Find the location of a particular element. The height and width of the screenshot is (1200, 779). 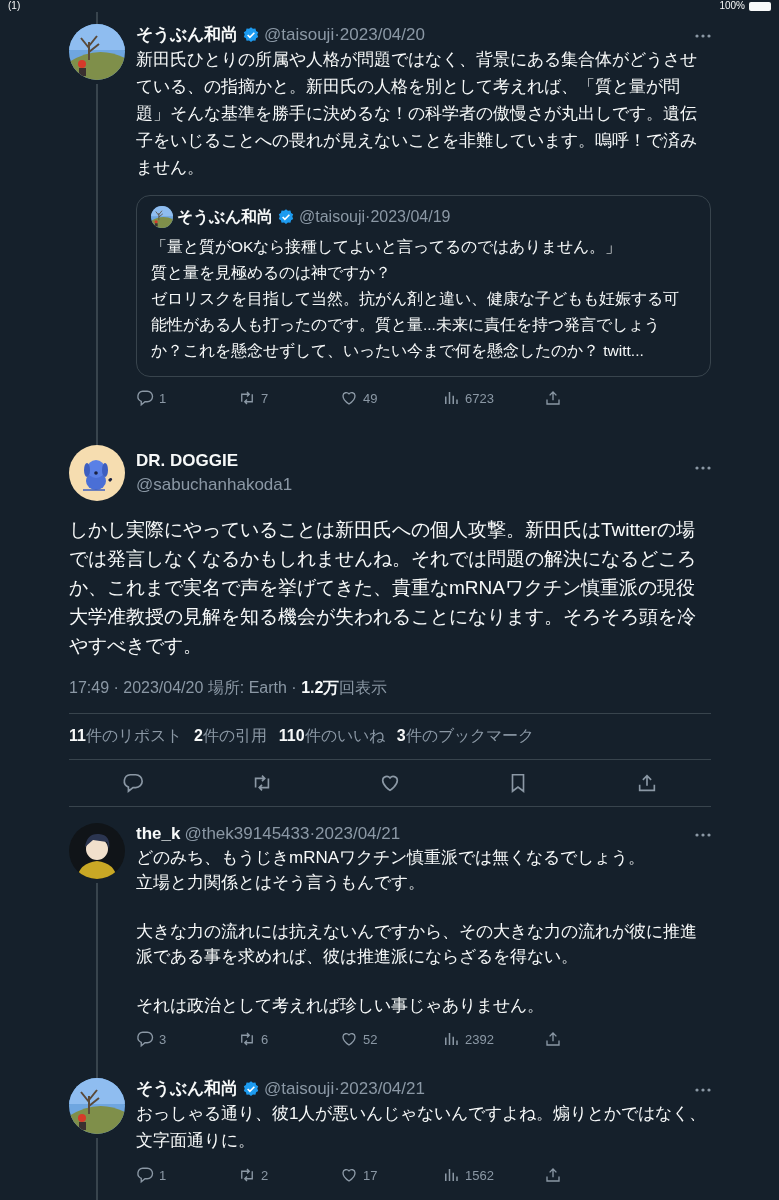

action-count: 6 is located at coordinates (265, 1039).